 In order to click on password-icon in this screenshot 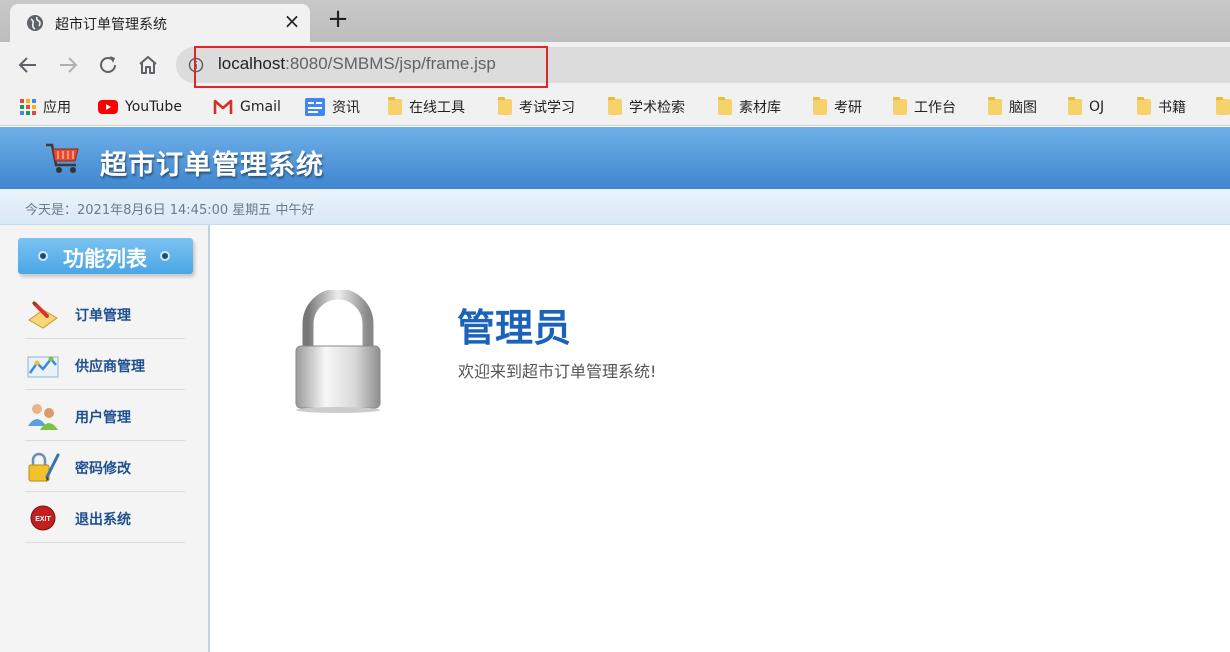, I will do `click(44, 467)`.